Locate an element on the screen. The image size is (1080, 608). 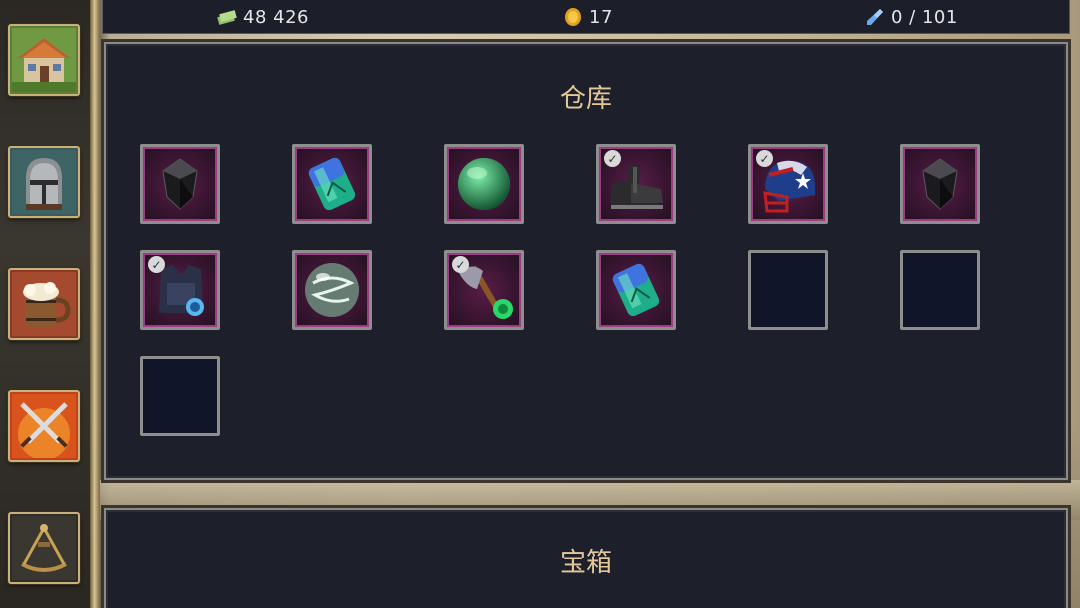
inventory-slot-axe: ✓ is located at coordinates (484, 290).